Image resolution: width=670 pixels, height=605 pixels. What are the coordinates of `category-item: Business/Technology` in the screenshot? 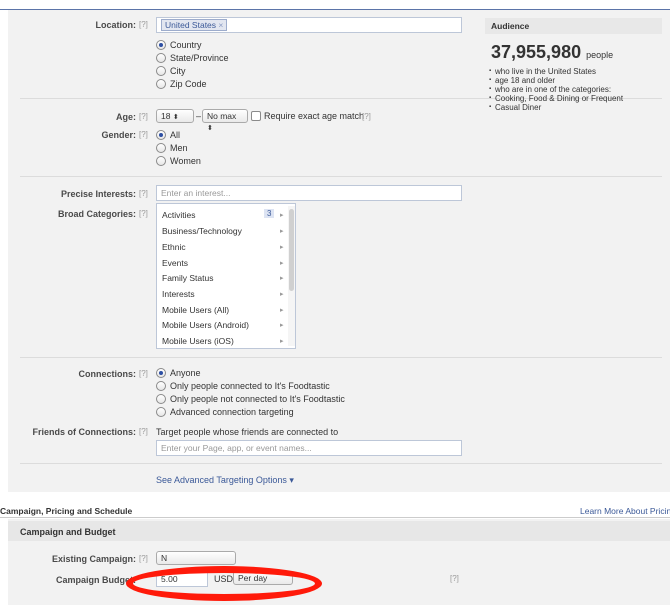 It's located at (202, 231).